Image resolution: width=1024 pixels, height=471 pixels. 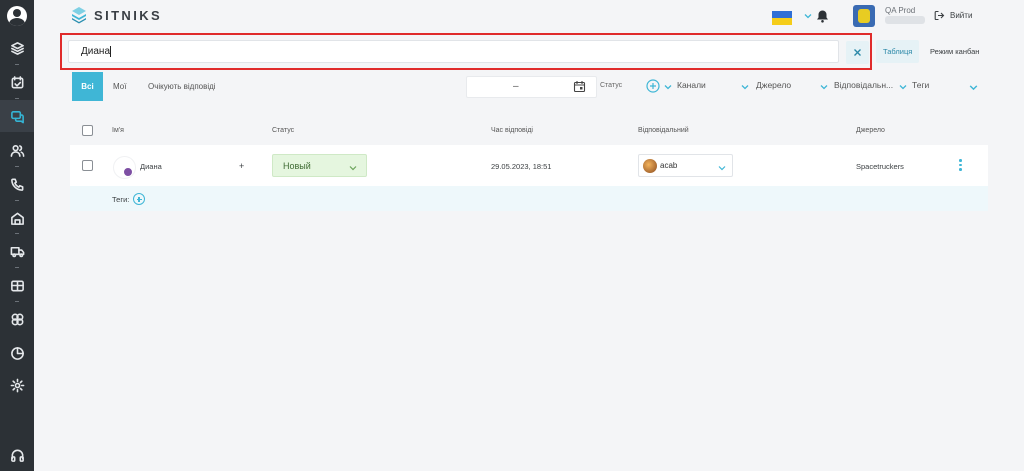 I want to click on chat-icon, so click(x=17, y=116).